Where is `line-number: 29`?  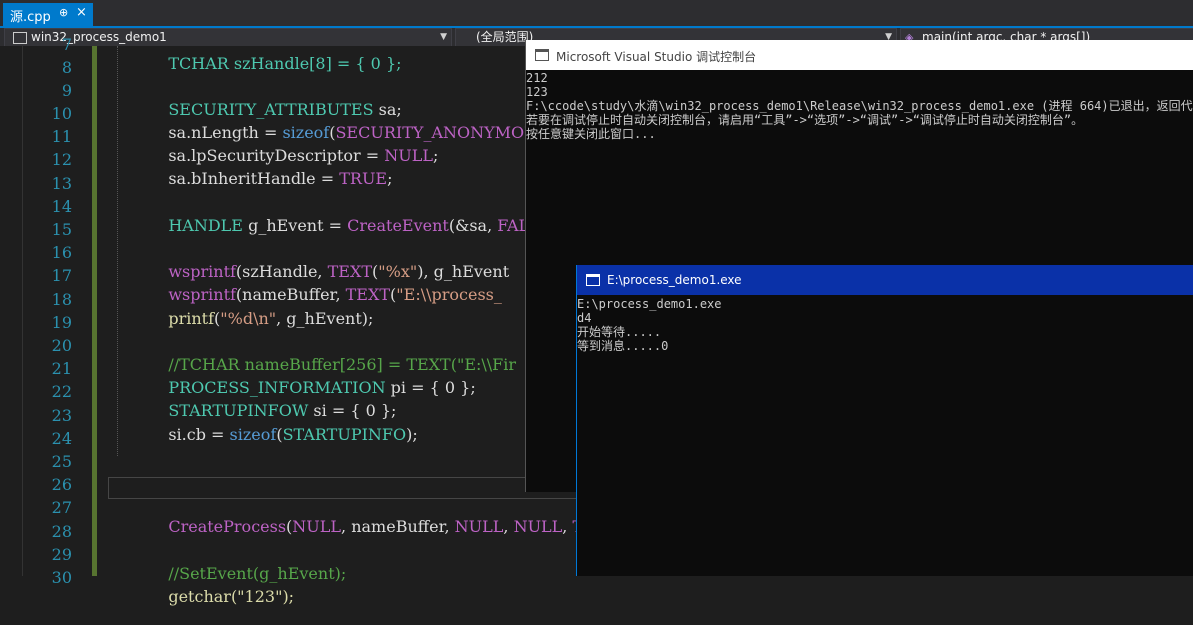 line-number: 29 is located at coordinates (61, 554).